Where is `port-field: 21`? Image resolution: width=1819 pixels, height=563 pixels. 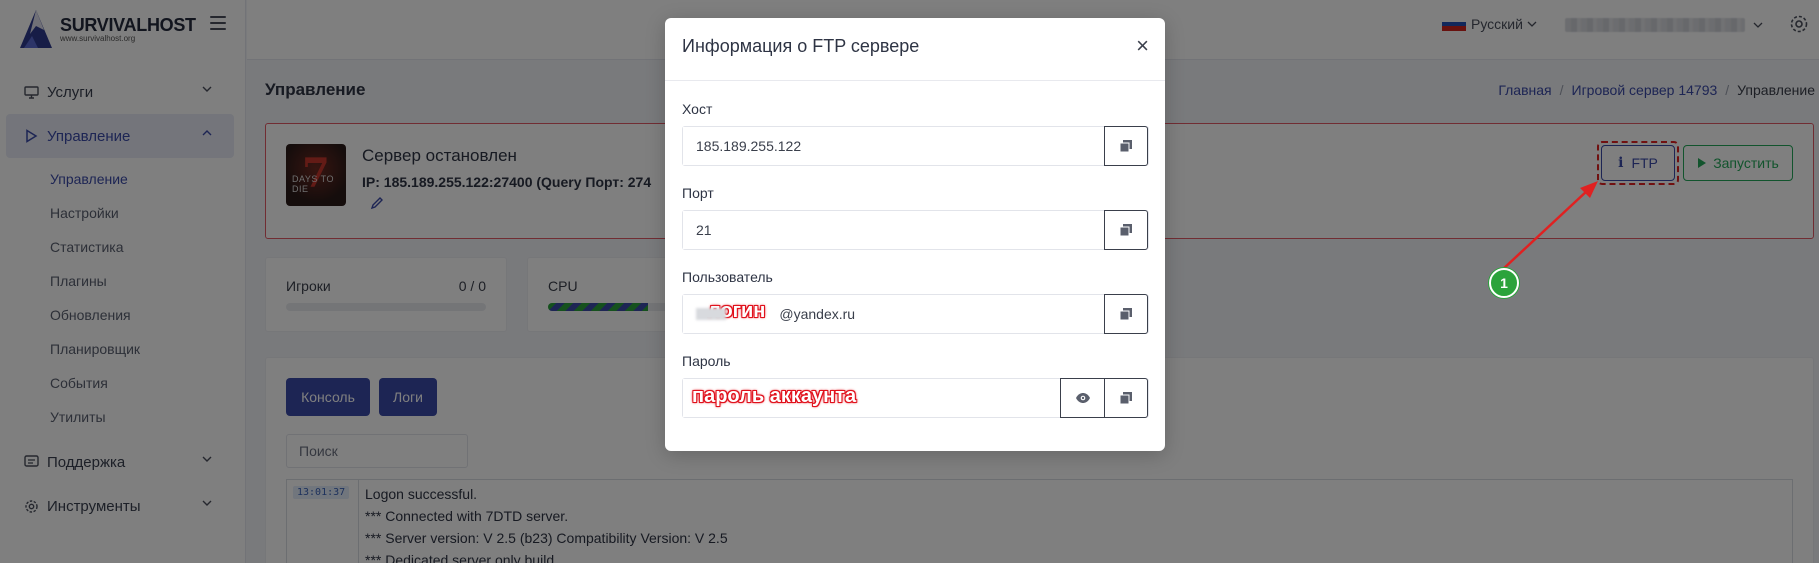 port-field: 21 is located at coordinates (915, 230).